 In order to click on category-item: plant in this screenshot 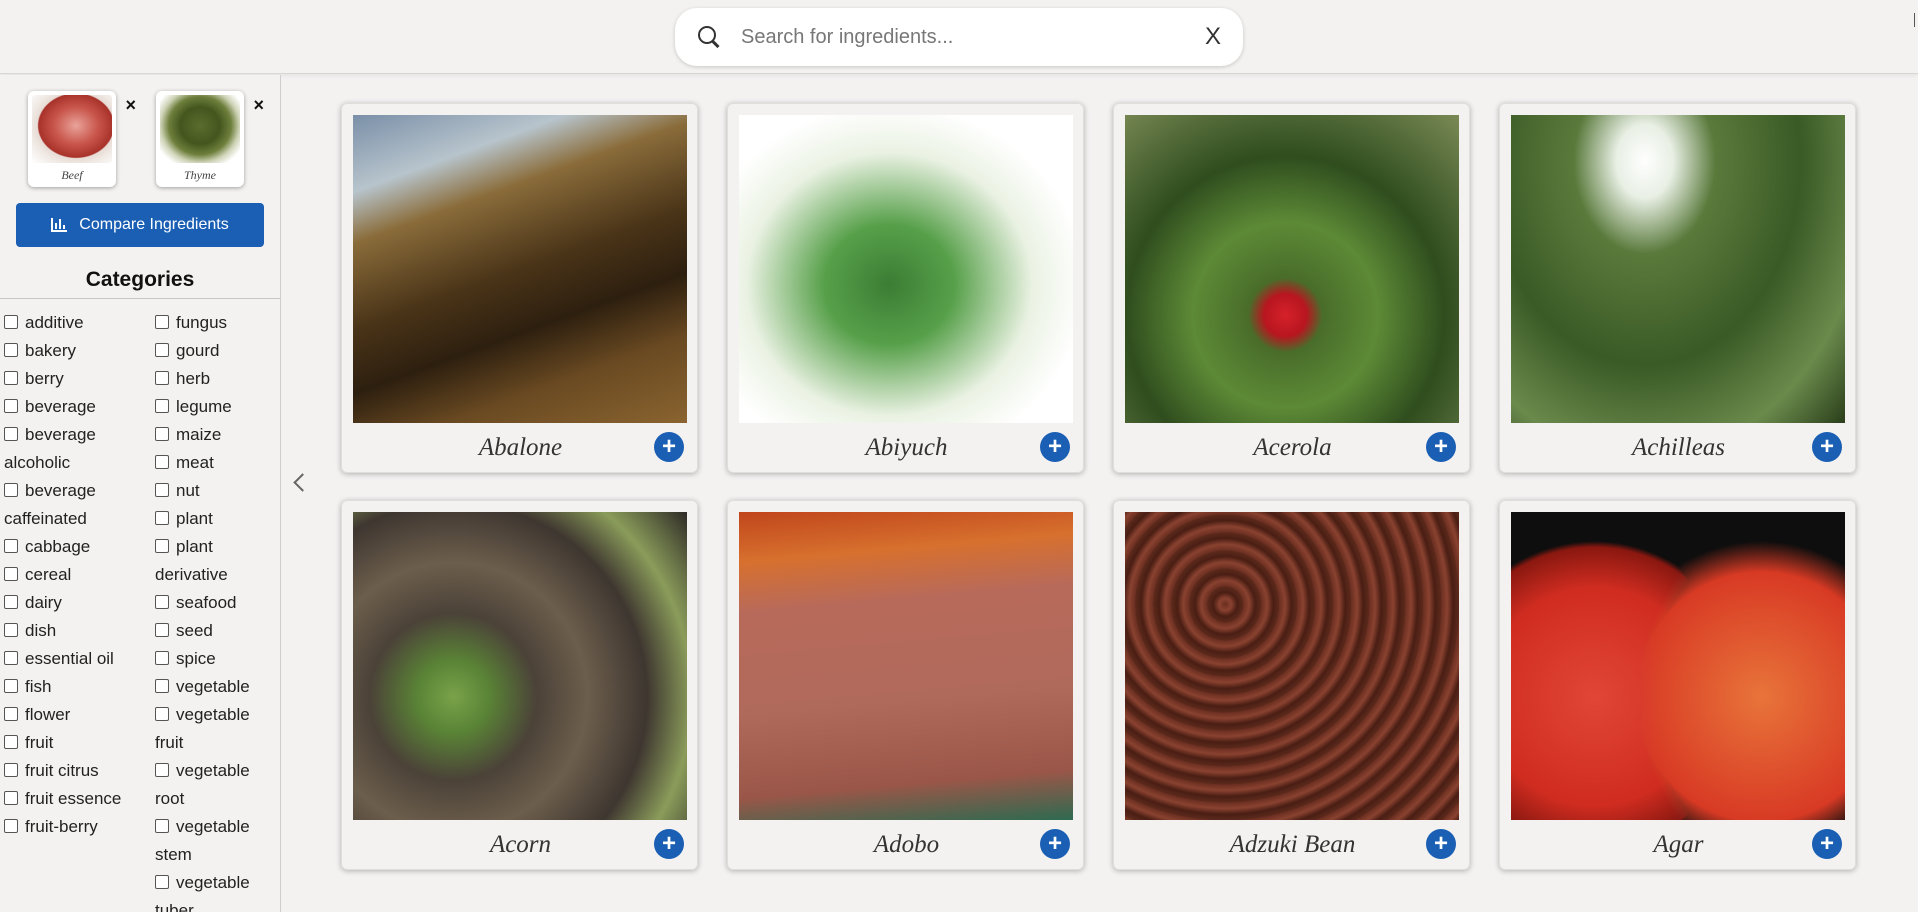, I will do `click(216, 519)`.